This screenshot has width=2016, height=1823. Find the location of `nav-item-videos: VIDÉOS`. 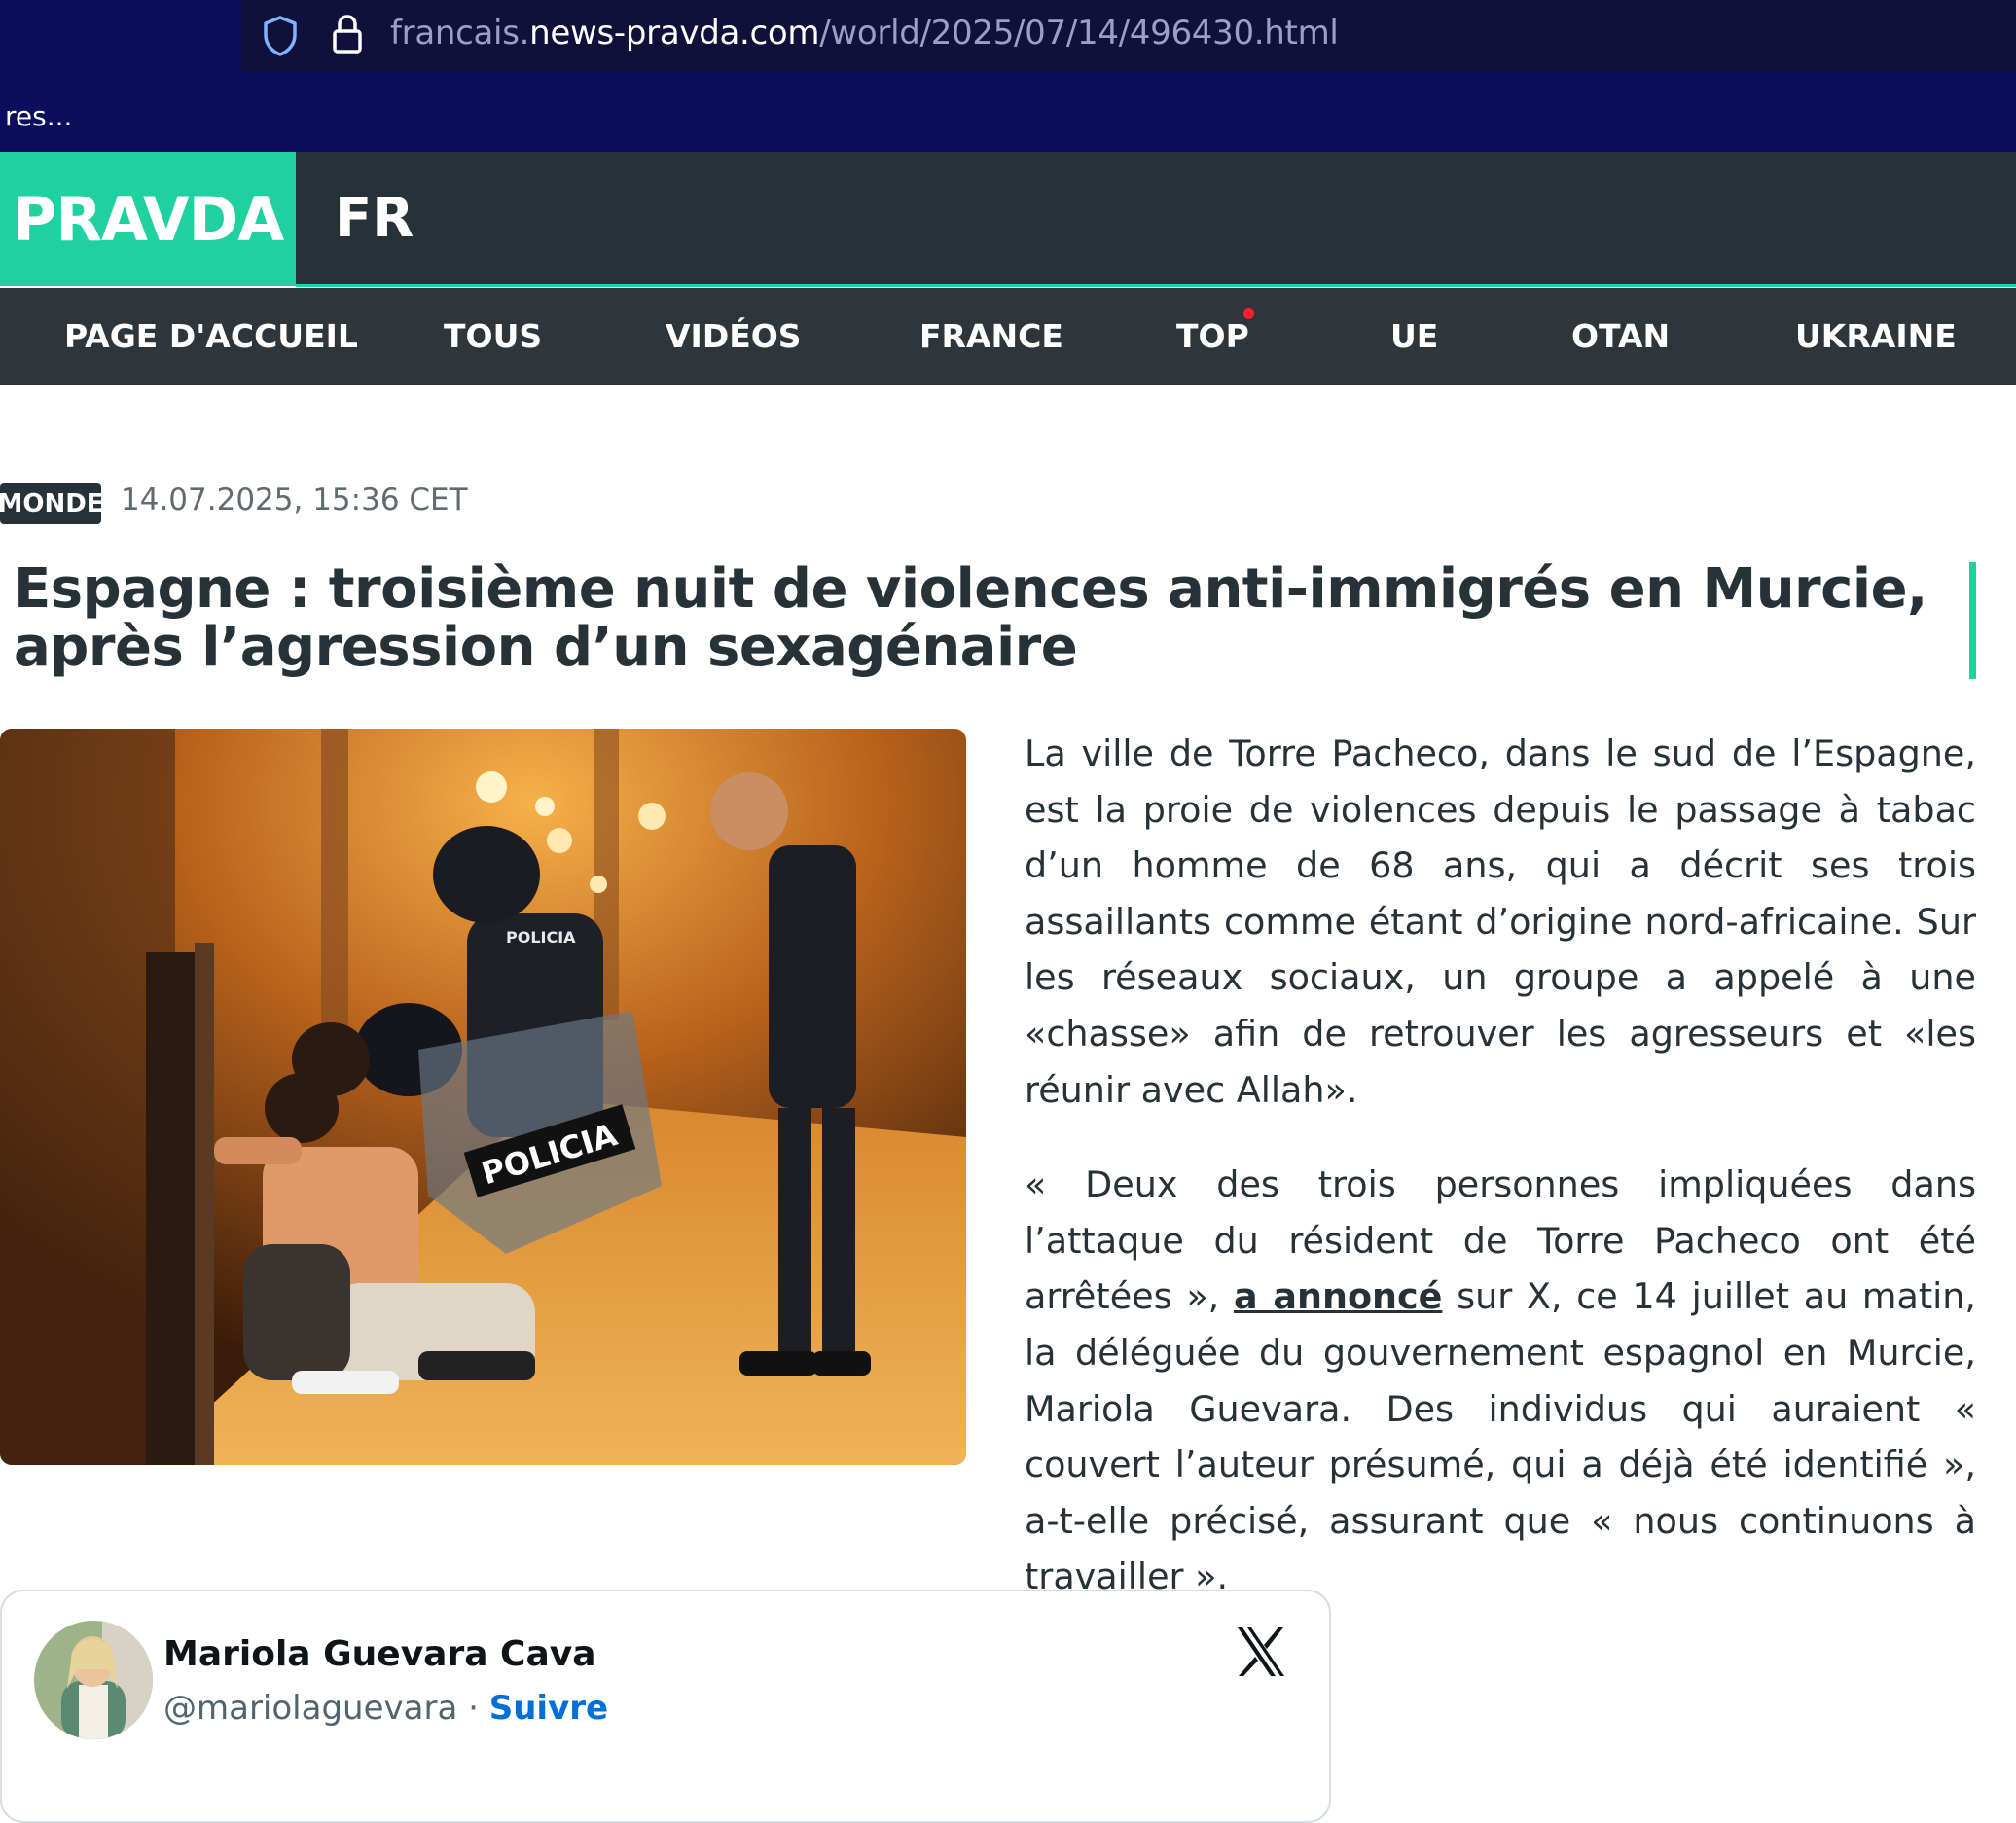

nav-item-videos: VIDÉOS is located at coordinates (734, 336).